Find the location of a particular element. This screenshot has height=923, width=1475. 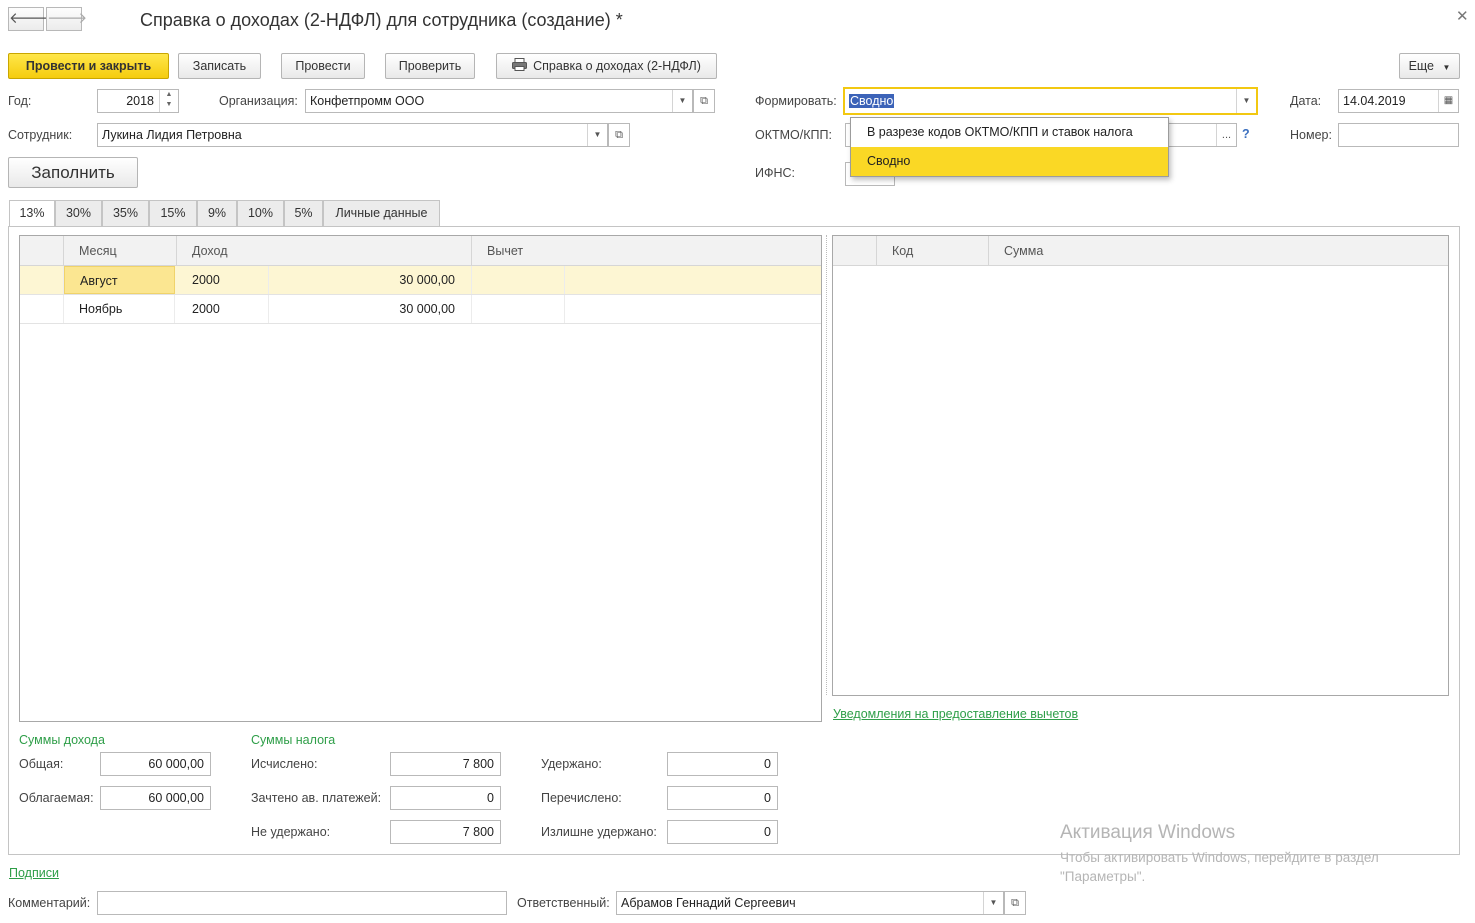

employee-open-button: ⧉ is located at coordinates (619, 135).